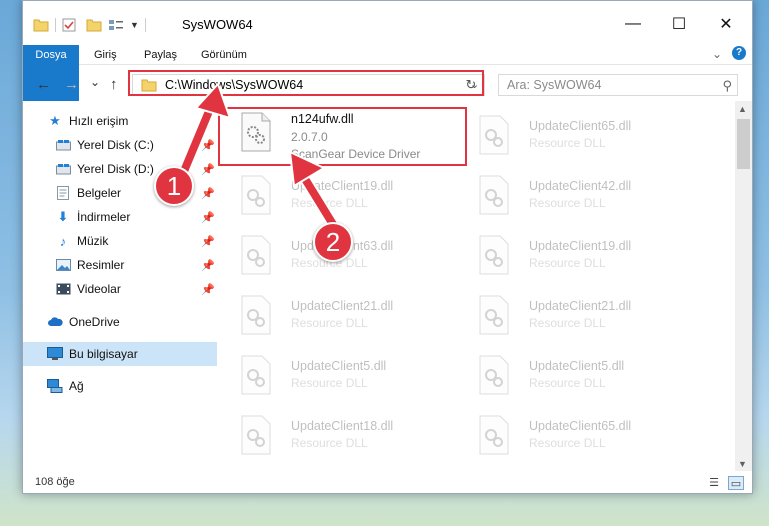 This screenshot has height=526, width=769. Describe the element at coordinates (71, 84) in the screenshot. I see `forward-button: →` at that location.